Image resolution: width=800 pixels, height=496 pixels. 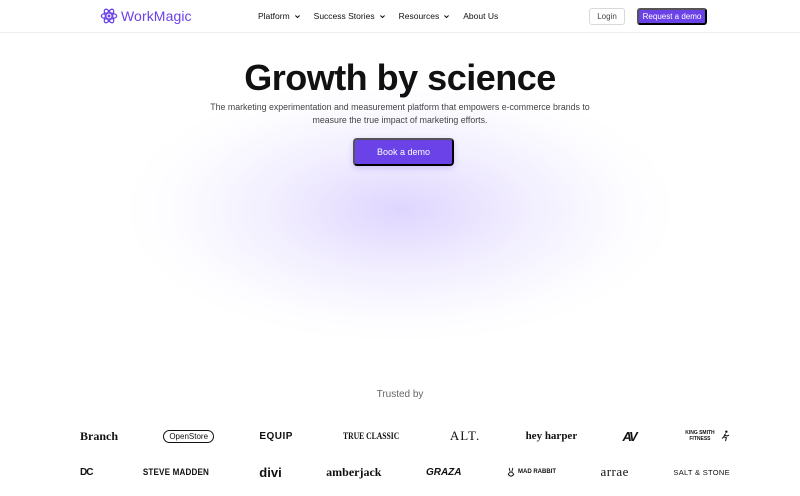 I want to click on hero-title: Growth by science, so click(x=400, y=77).